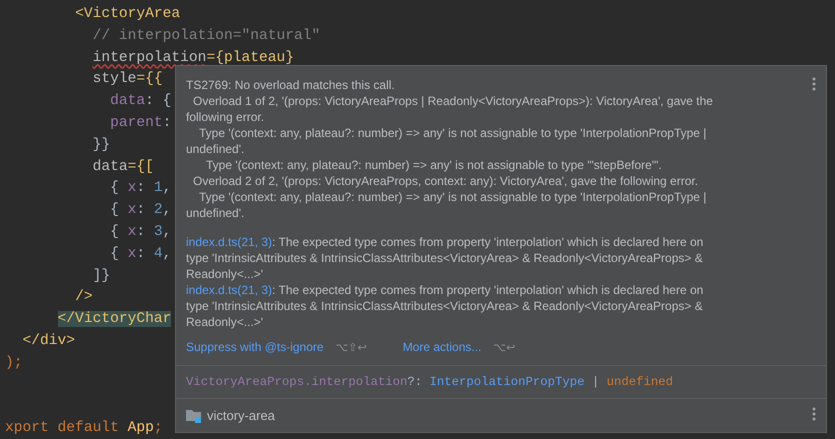 The image size is (835, 439). Describe the element at coordinates (504, 347) in the screenshot. I see `keyboard-shortcut: ⌥↩` at that location.